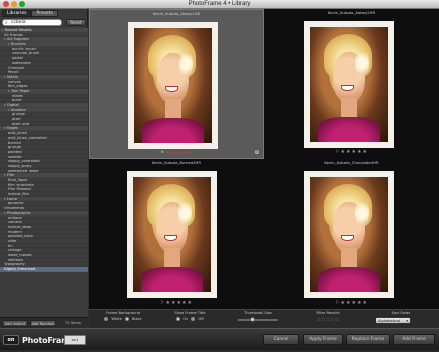 The image size is (439, 352). I want to click on sort-order-value: Alphabetical, so click(389, 321).